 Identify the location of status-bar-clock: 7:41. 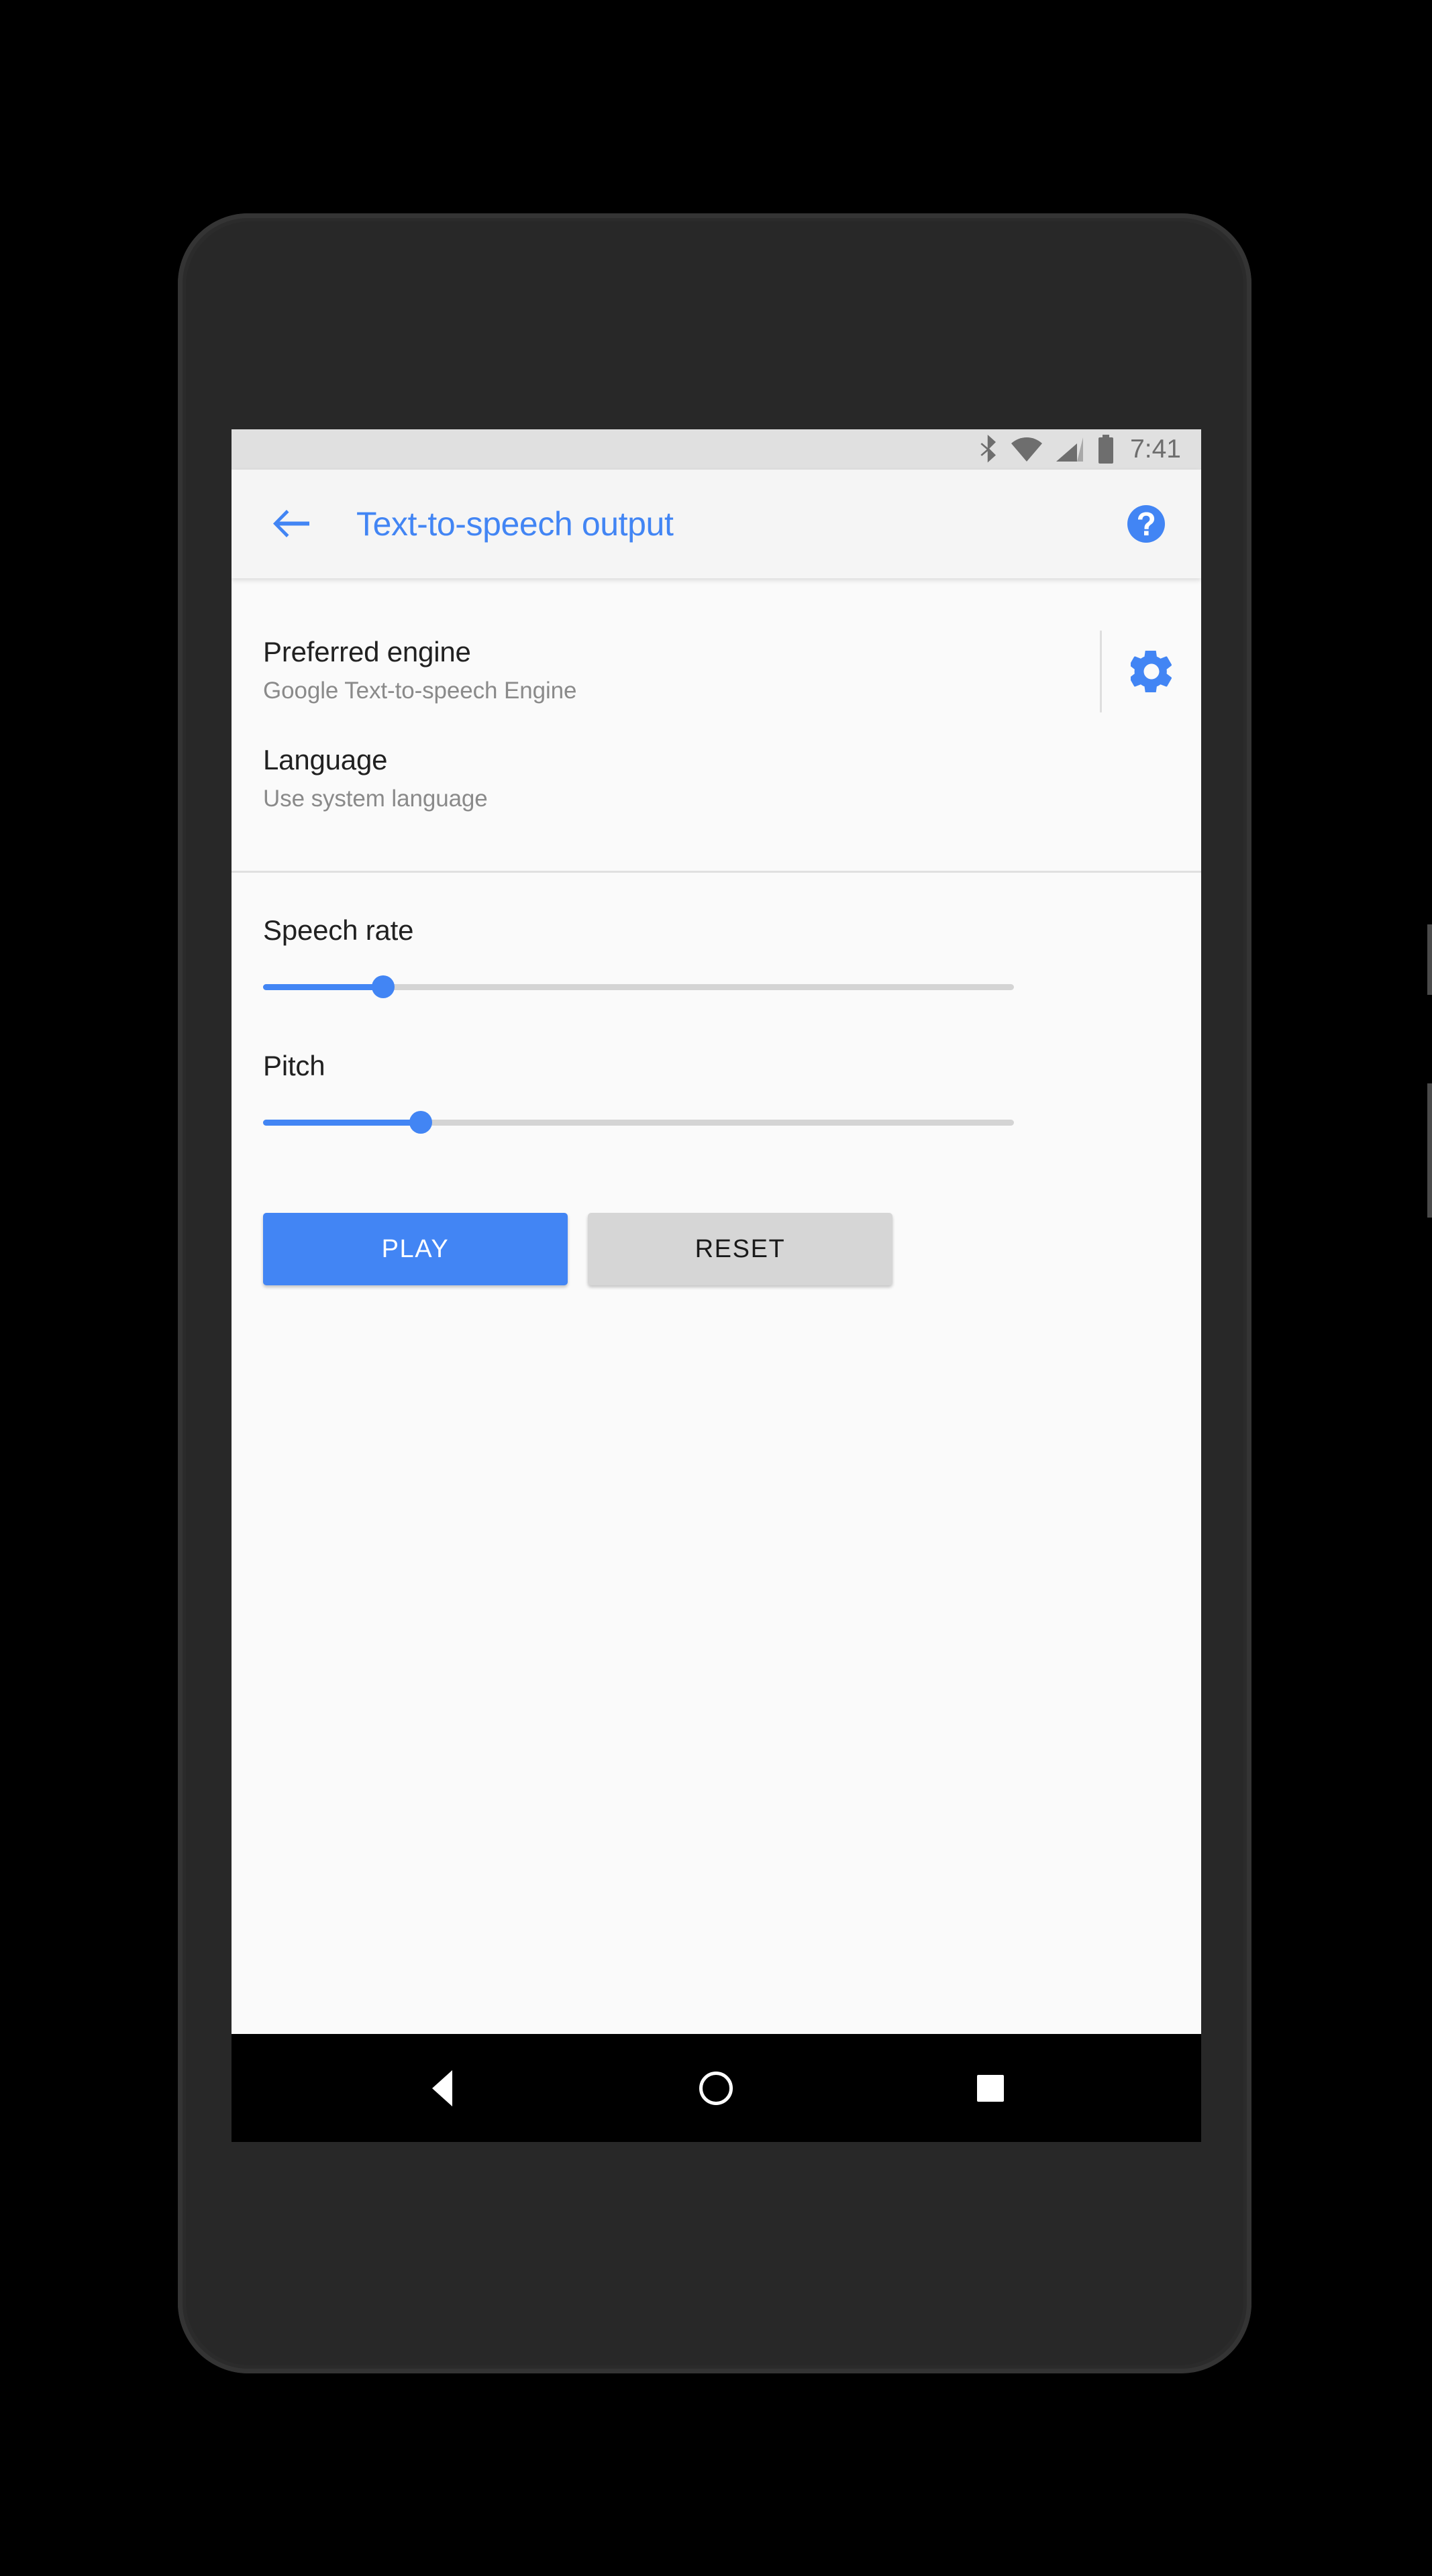
(1155, 449).